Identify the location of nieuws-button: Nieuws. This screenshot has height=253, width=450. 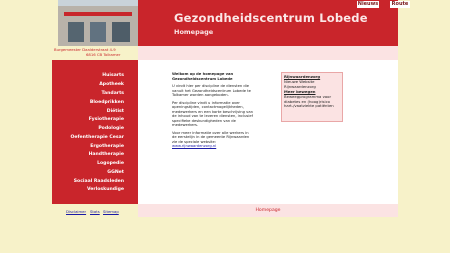
(368, 4).